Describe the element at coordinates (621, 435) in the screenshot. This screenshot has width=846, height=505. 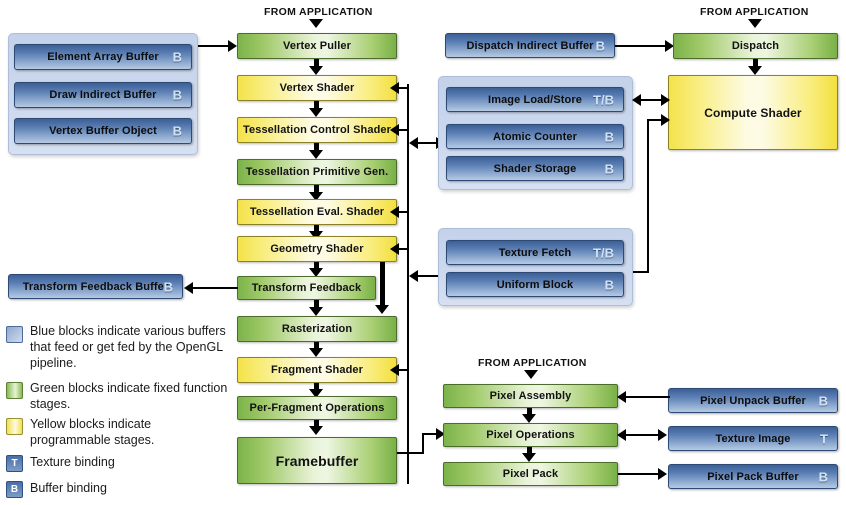
I see `arrowhead-texture-to-pixelops` at that location.